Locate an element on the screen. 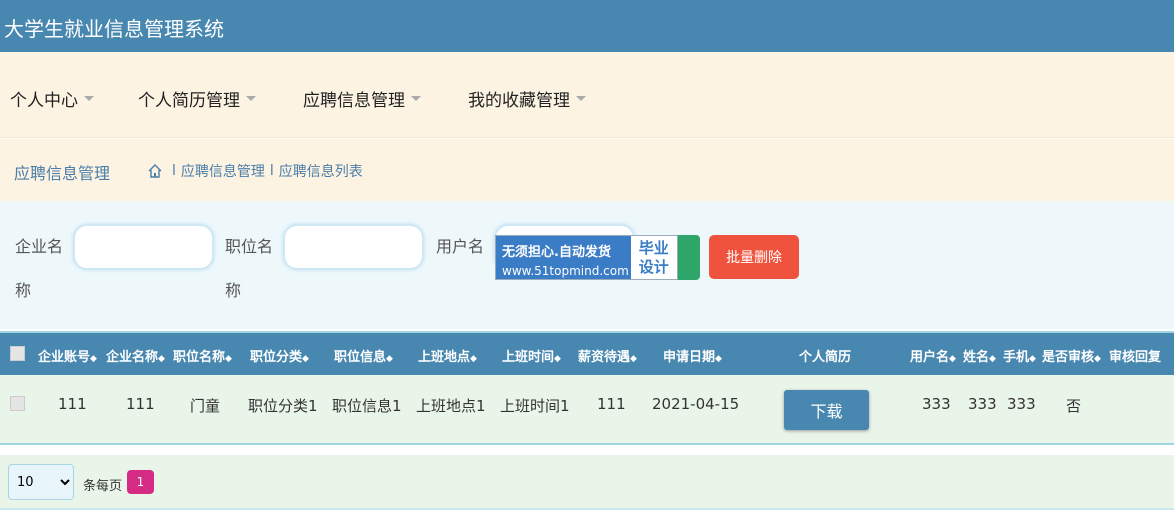  nav-label: 个人简历管理 is located at coordinates (189, 101).